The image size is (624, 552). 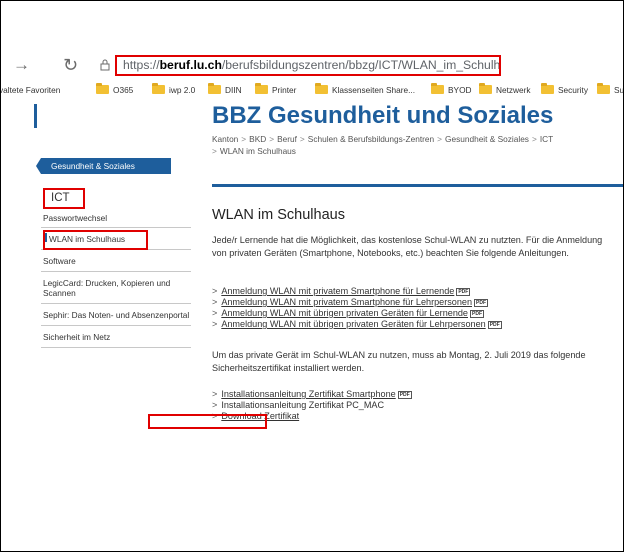 I want to click on sidebar-item-passwortwechsel: Passwortwechsel, so click(x=116, y=218).